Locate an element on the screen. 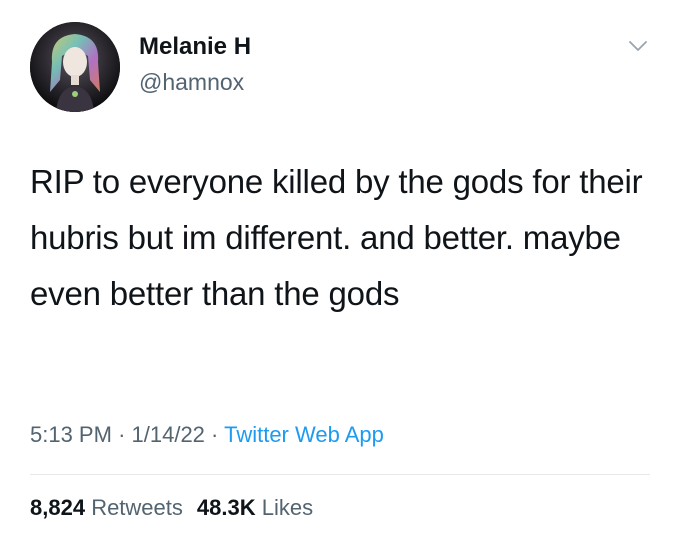 The image size is (680, 544). avatar-image is located at coordinates (75, 67).